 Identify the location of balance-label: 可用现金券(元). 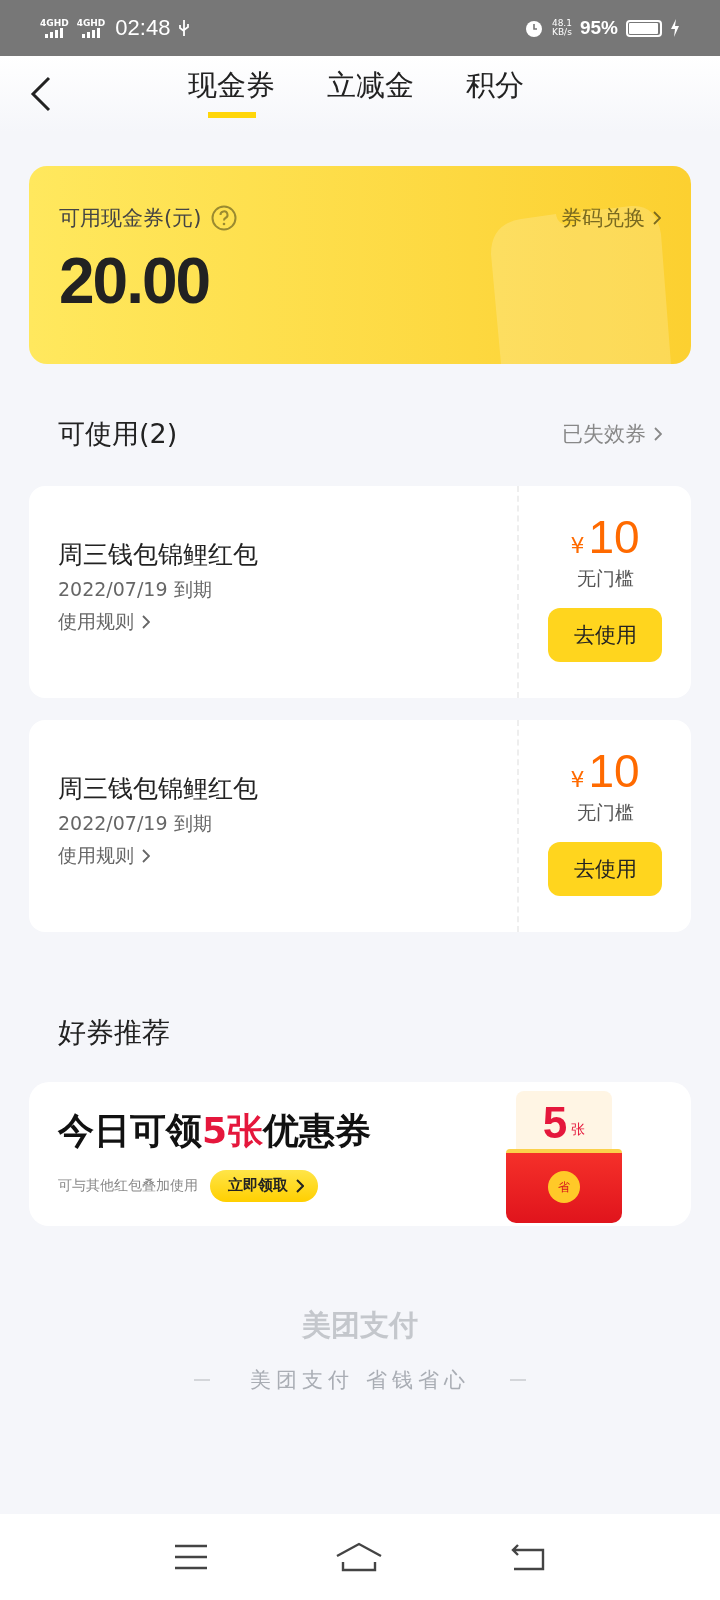
(130, 218).